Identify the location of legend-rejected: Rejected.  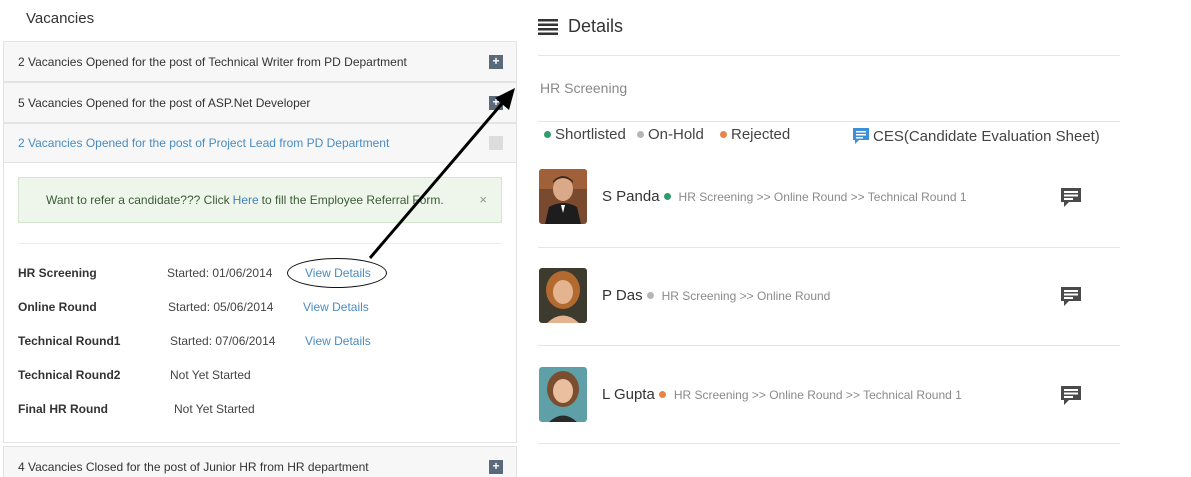
(755, 134).